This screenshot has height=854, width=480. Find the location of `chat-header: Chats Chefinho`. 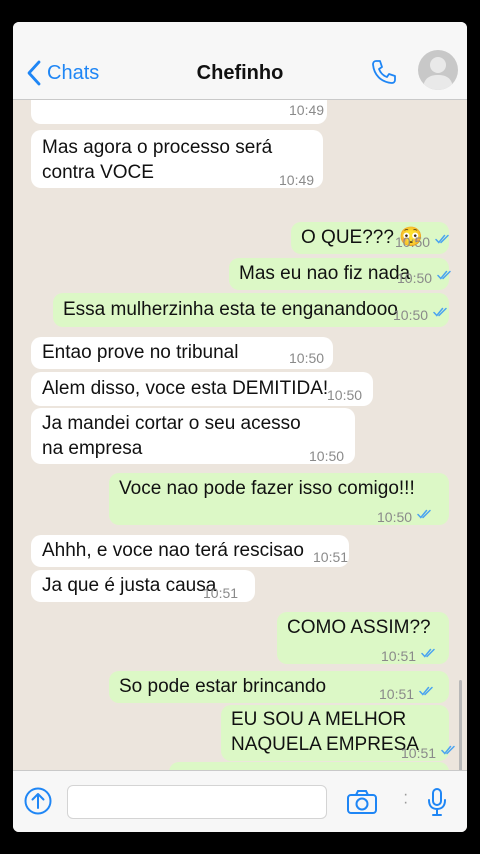

chat-header: Chats Chefinho is located at coordinates (240, 61).